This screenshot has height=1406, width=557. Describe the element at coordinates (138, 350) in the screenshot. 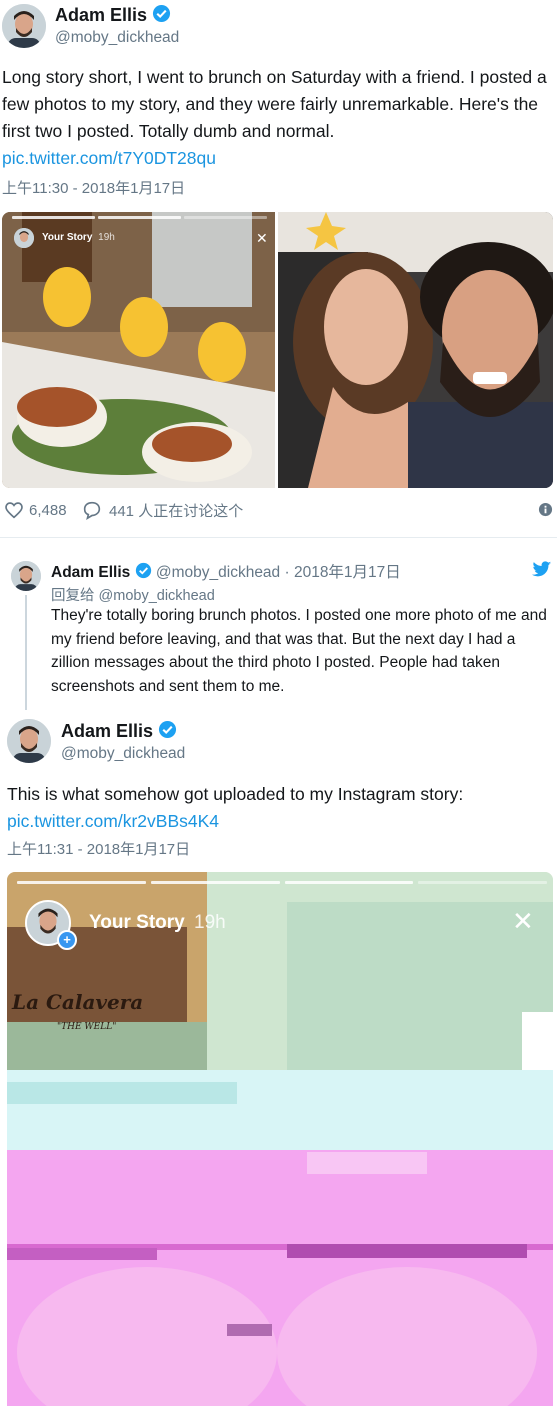

I see `brunch-photo: Your Story 19h ✕` at that location.